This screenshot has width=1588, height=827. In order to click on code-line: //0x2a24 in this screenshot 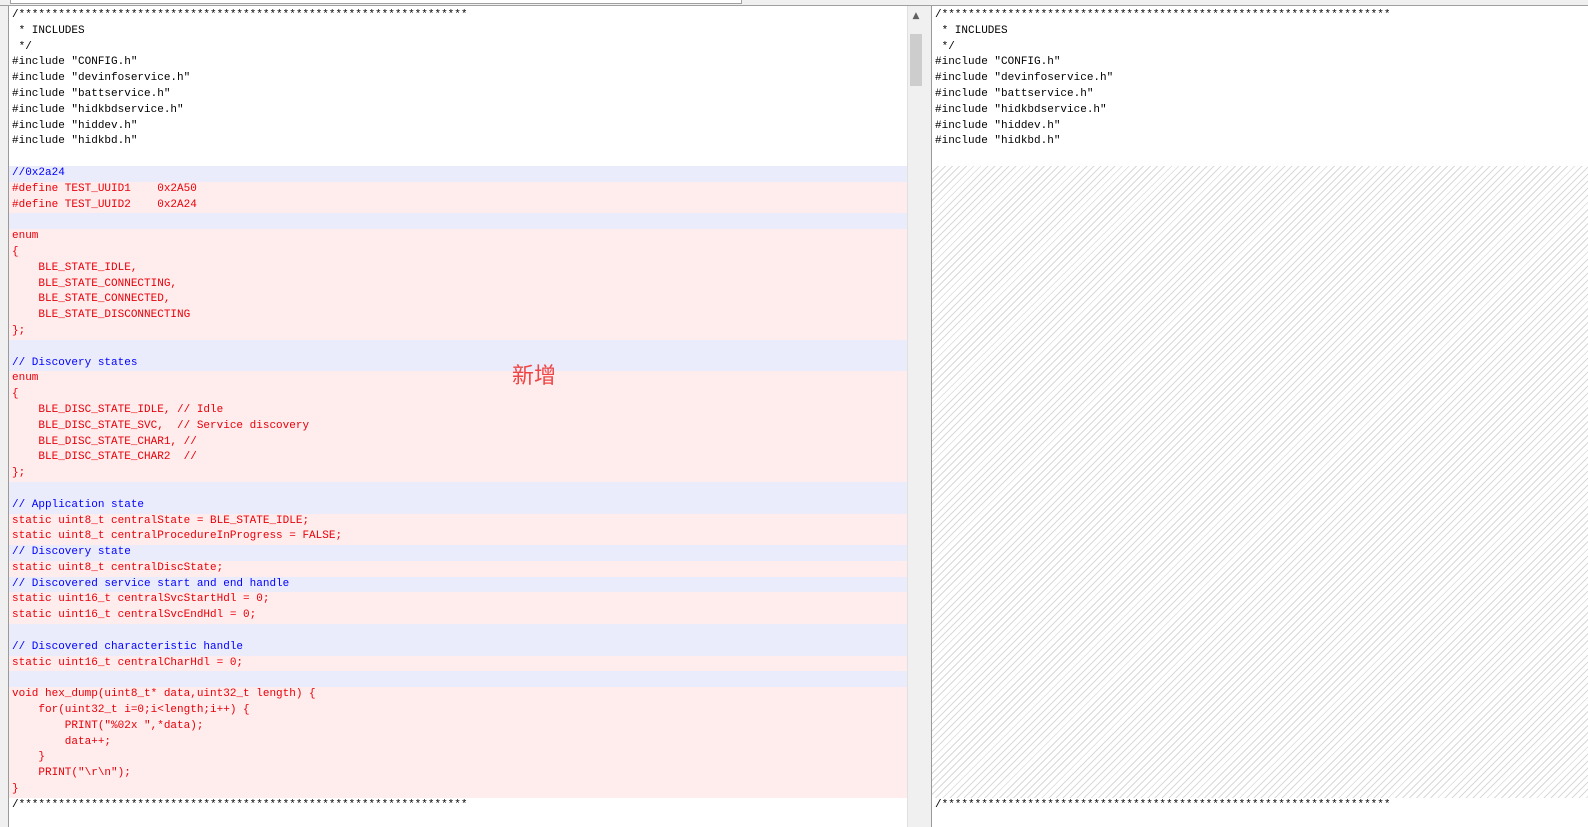, I will do `click(458, 173)`.